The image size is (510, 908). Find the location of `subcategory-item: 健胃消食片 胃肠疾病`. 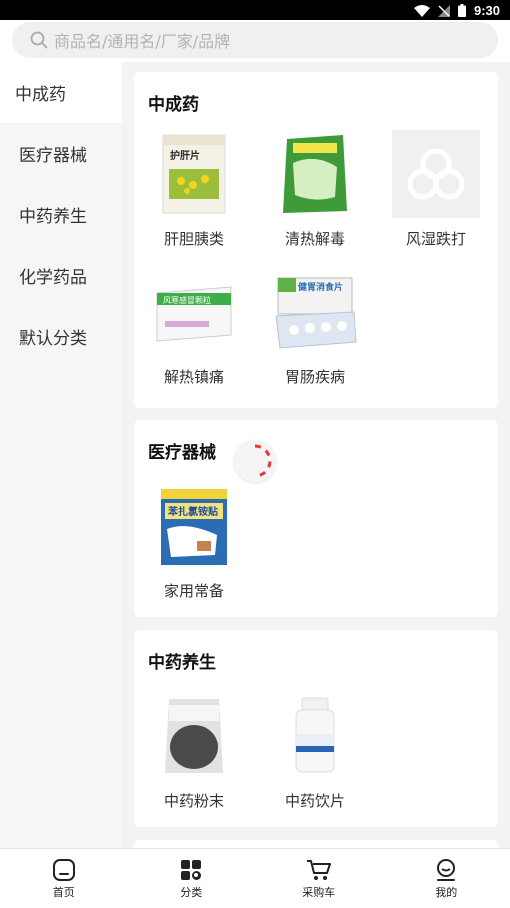

subcategory-item: 健胃消食片 胃肠疾病 is located at coordinates (315, 327).